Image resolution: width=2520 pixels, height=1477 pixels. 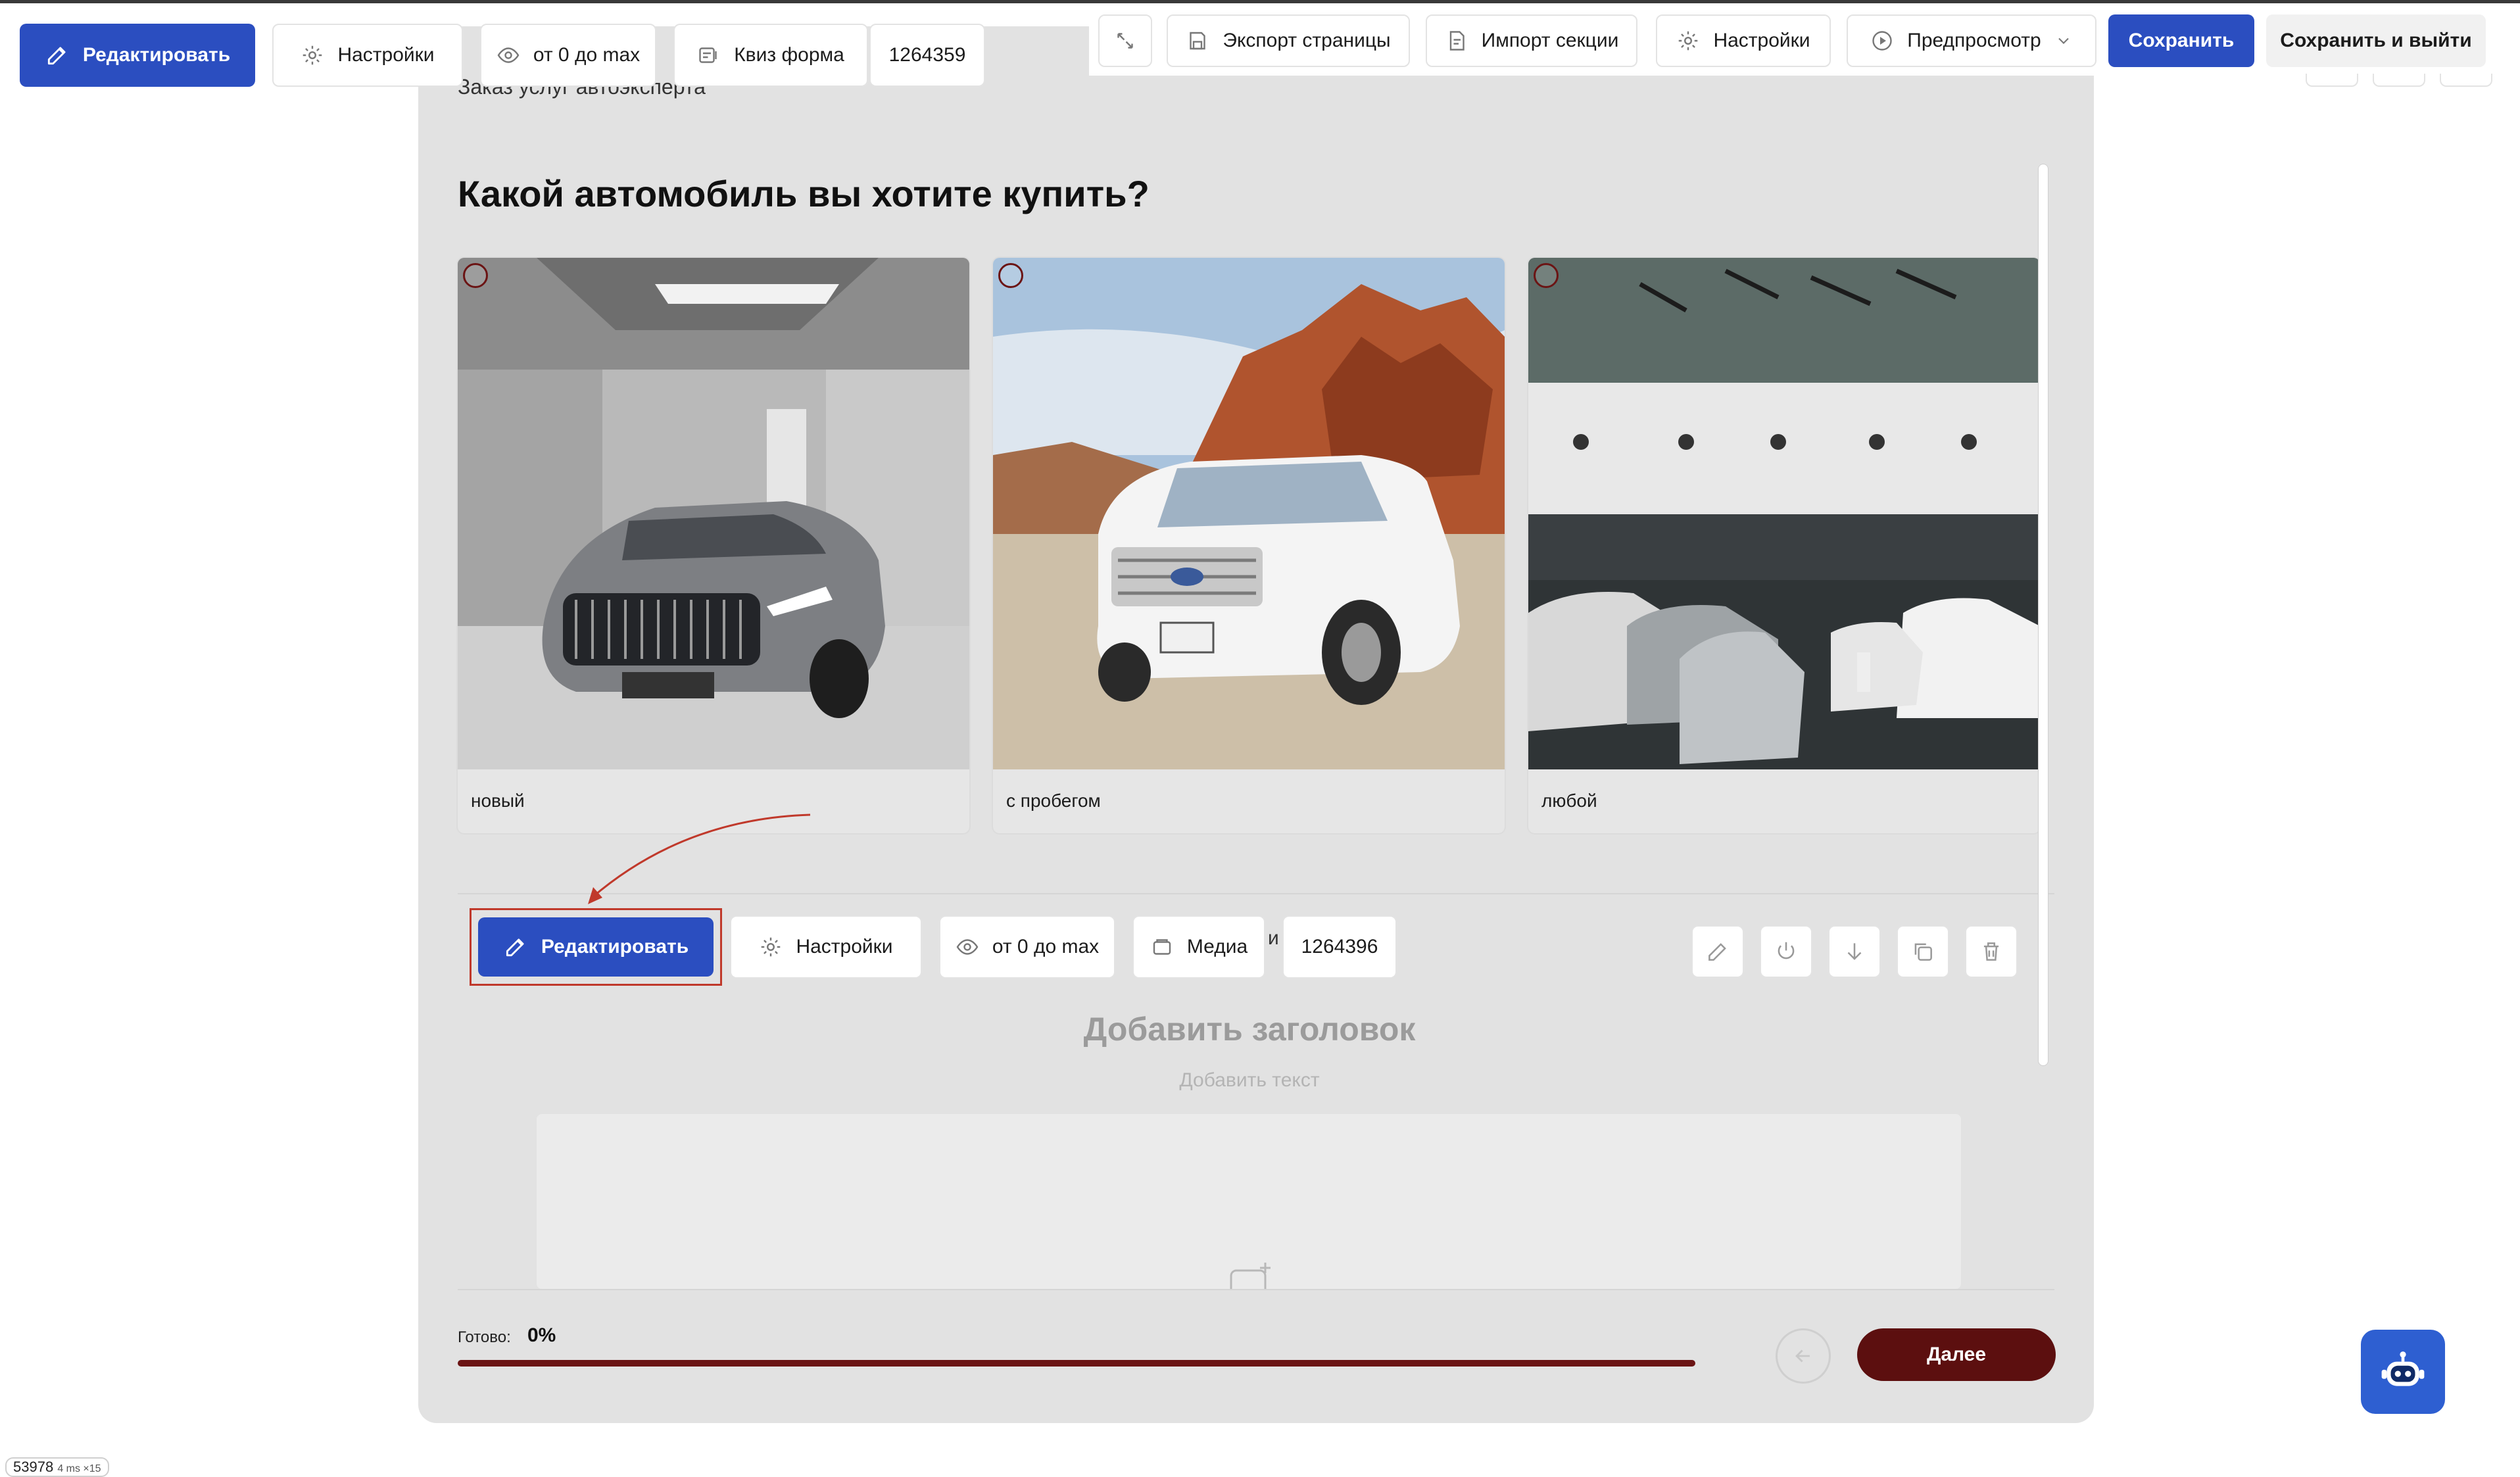 I want to click on arrow-down-icon, so click(x=1854, y=952).